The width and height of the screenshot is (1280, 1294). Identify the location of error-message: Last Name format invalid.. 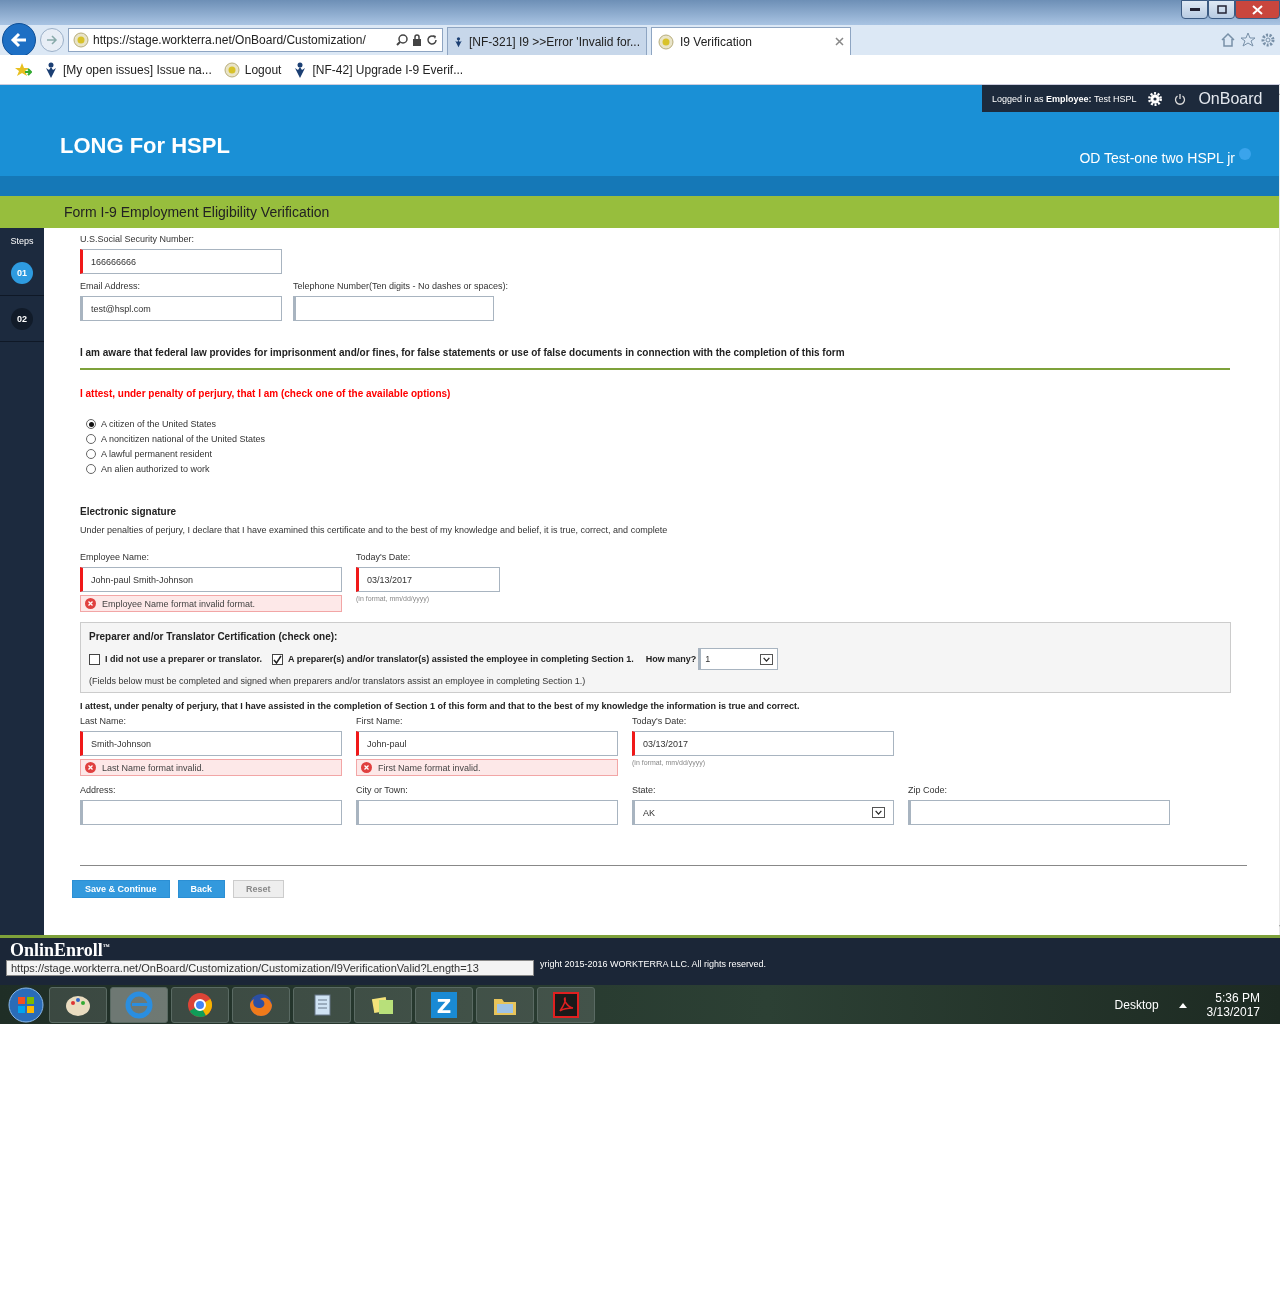
(211, 767).